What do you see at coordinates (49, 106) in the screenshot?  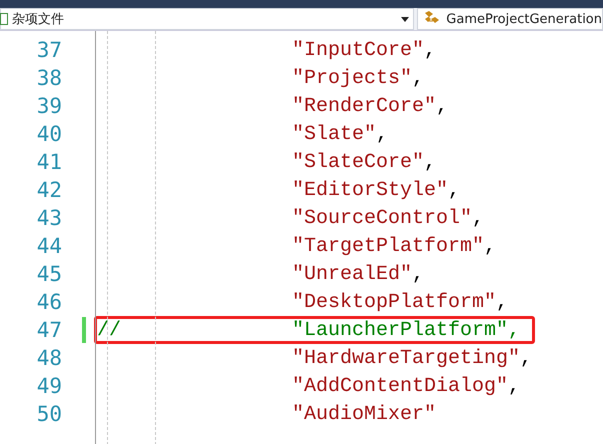 I see `line-number: 39` at bounding box center [49, 106].